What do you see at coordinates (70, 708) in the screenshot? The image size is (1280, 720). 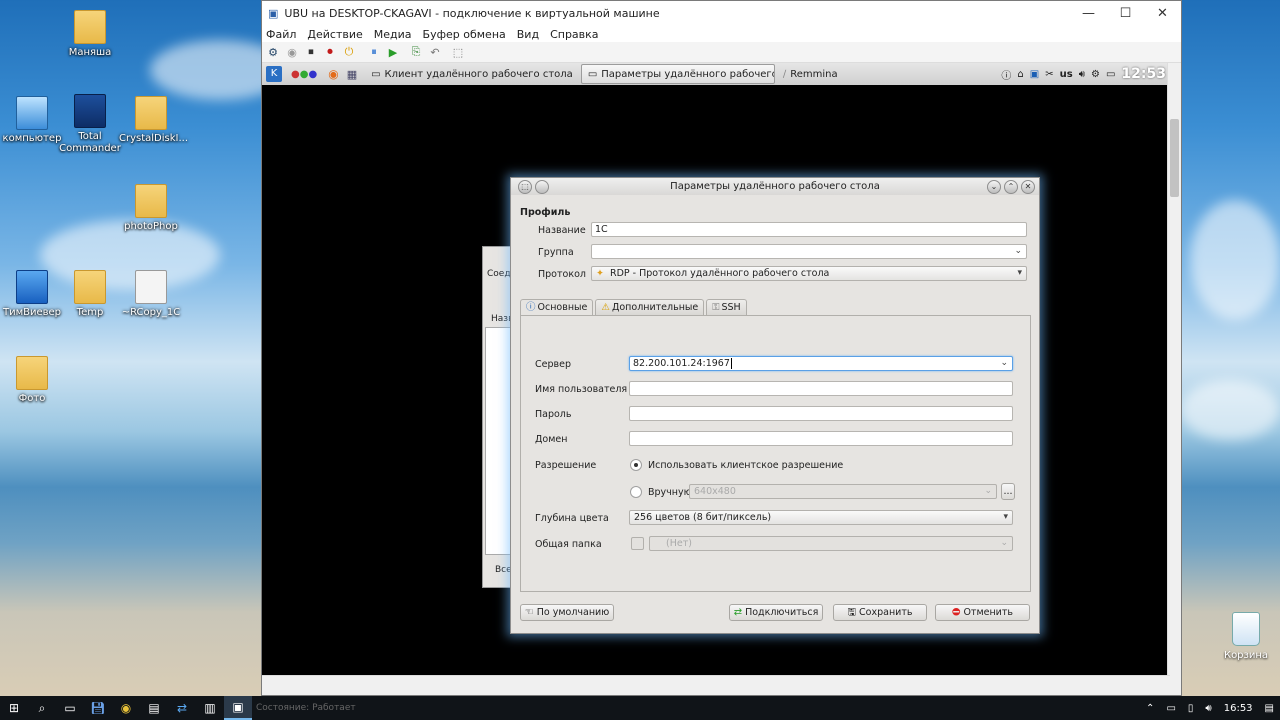 I see `task-view-icon: ▭` at bounding box center [70, 708].